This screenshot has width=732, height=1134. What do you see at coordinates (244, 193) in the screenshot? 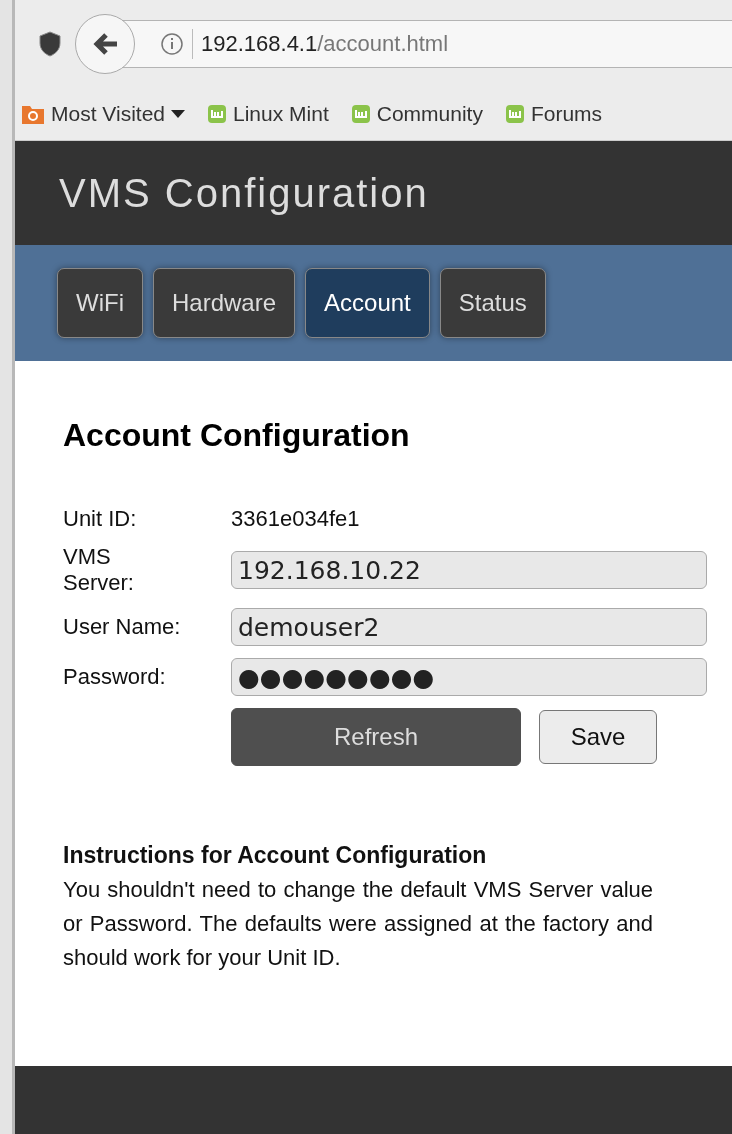
I see `page-title: VMS Configuration` at bounding box center [244, 193].